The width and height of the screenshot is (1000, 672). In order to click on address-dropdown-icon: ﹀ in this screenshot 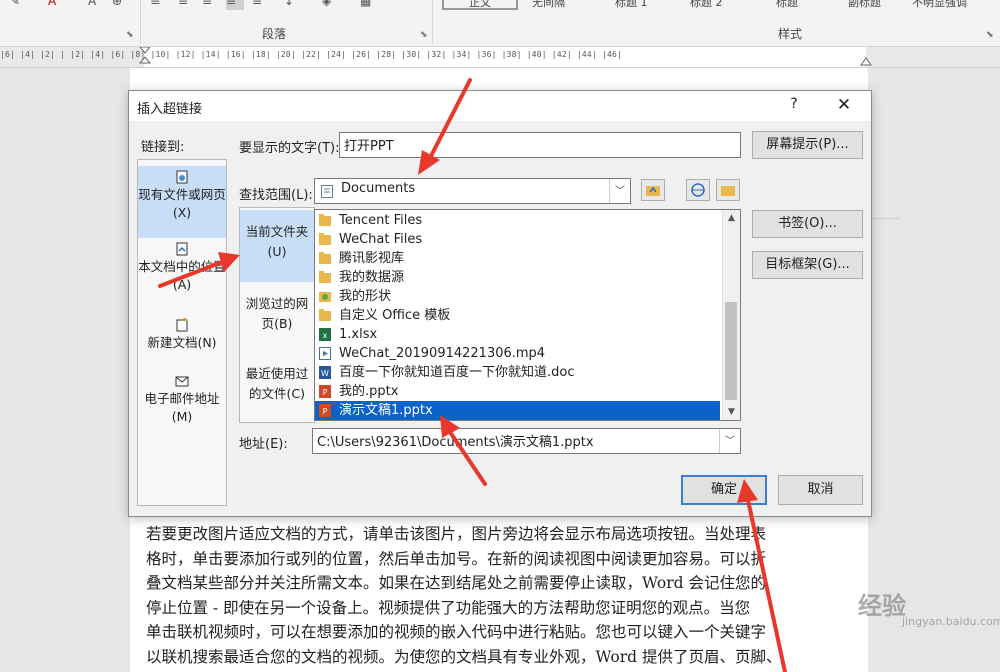, I will do `click(729, 441)`.